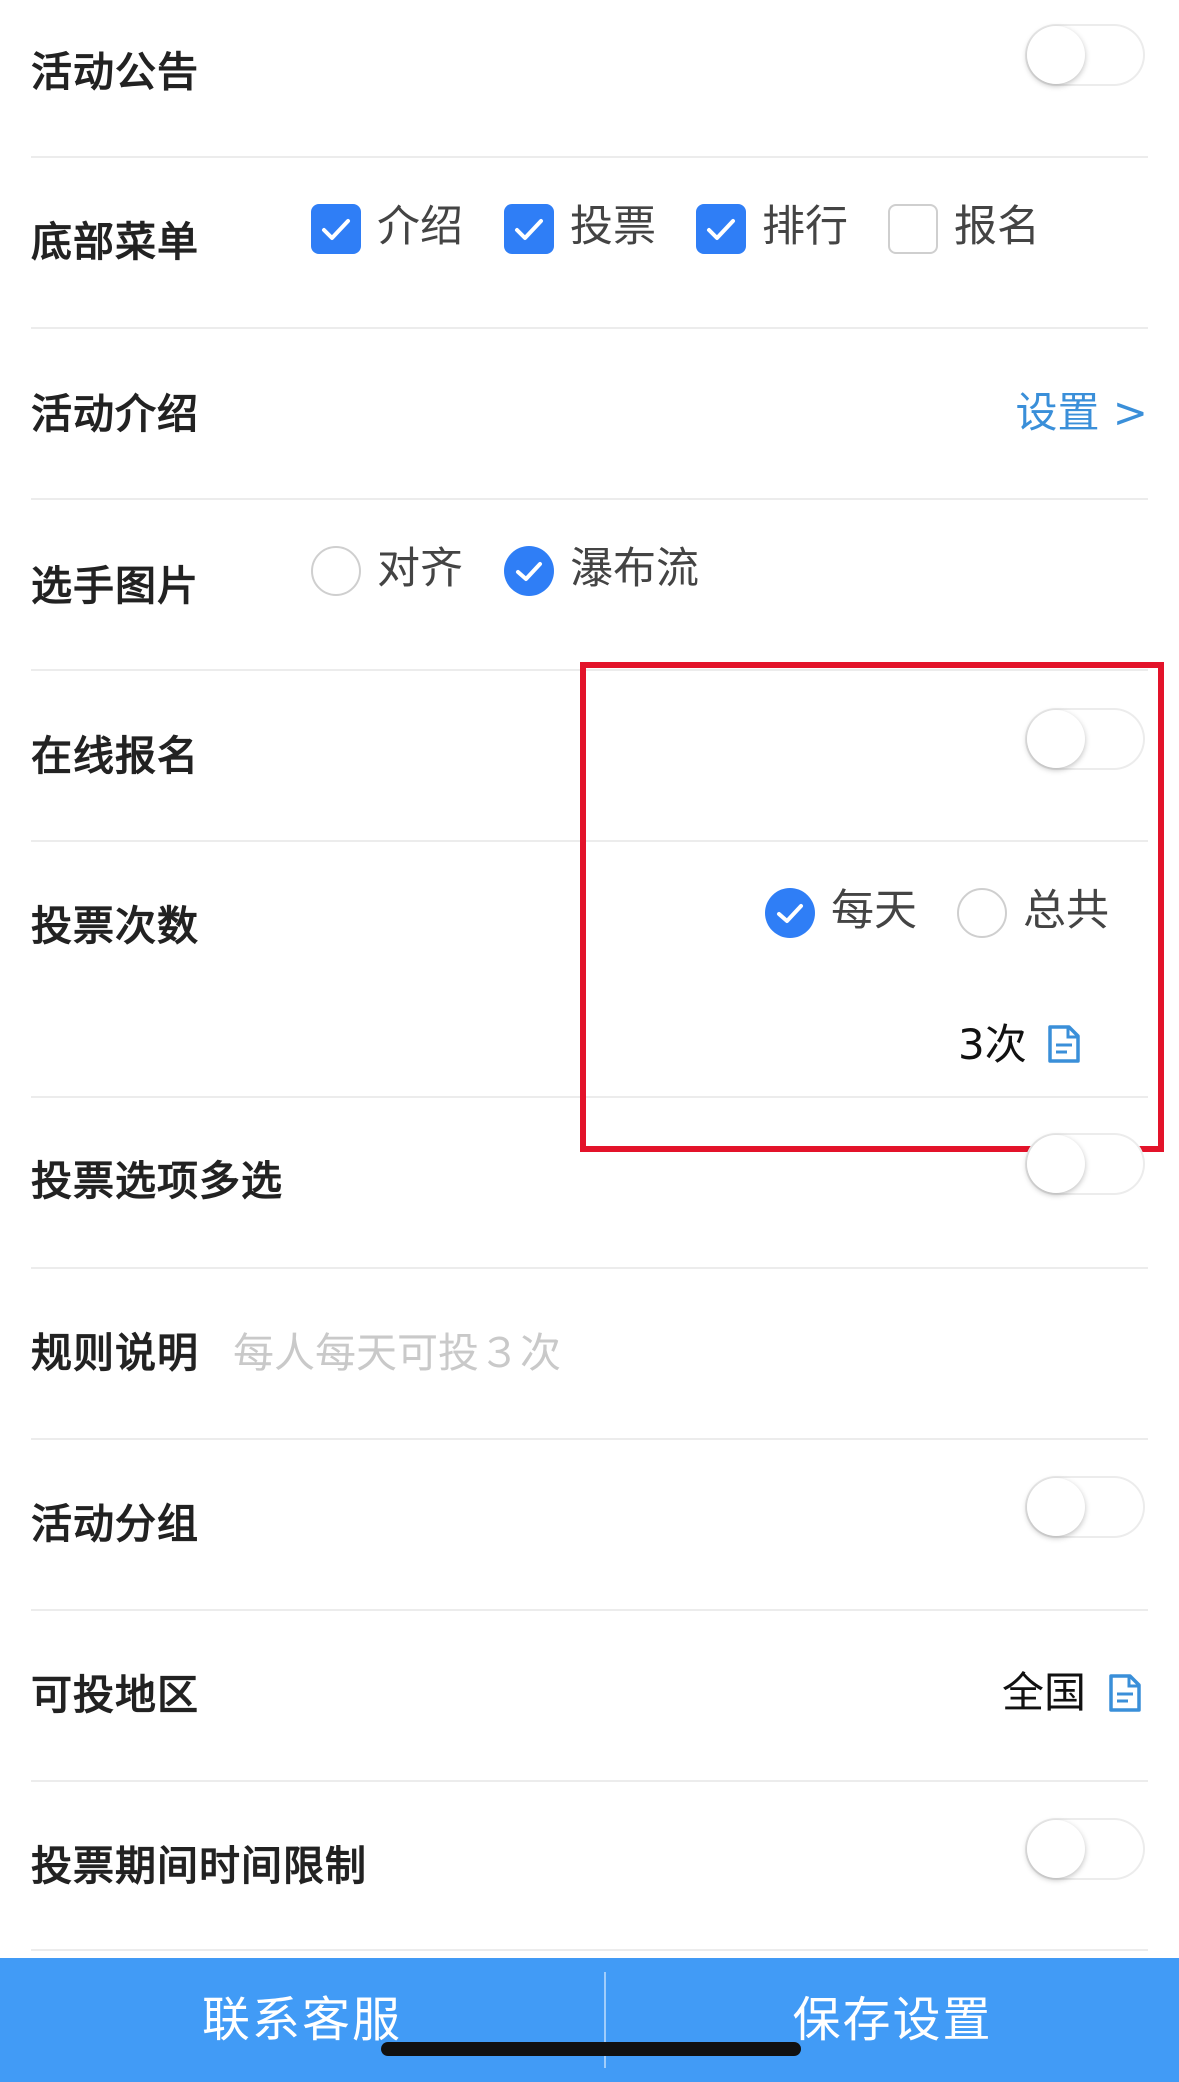 Image resolution: width=1179 pixels, height=2082 pixels. What do you see at coordinates (115, 72) in the screenshot?
I see `announcement-label: 活动公告` at bounding box center [115, 72].